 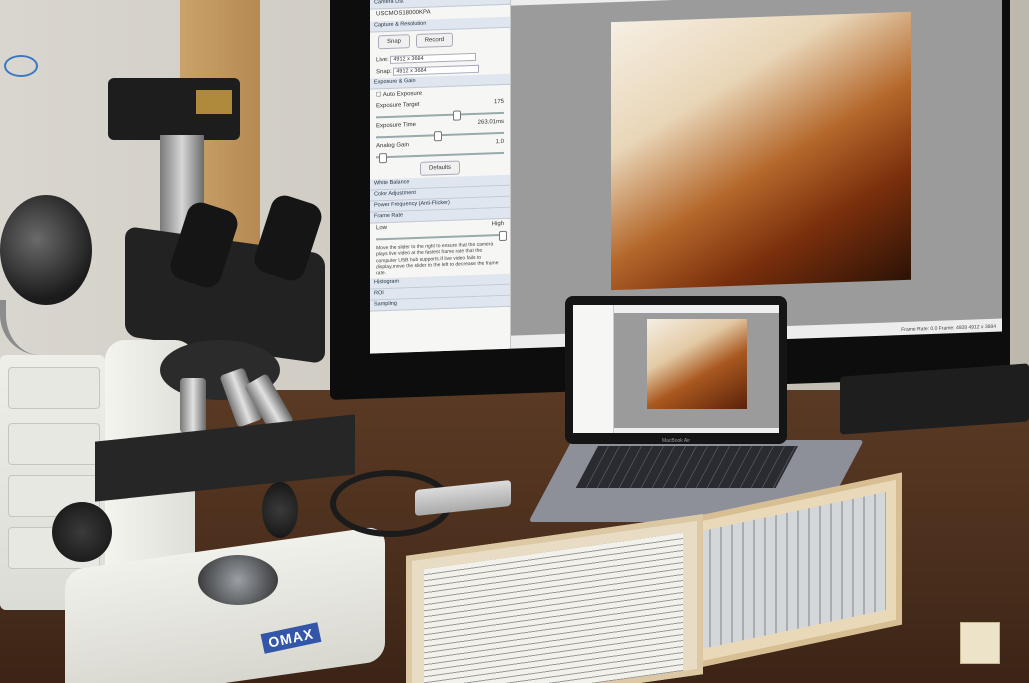 I want to click on snap-button: Snap, so click(x=394, y=42).